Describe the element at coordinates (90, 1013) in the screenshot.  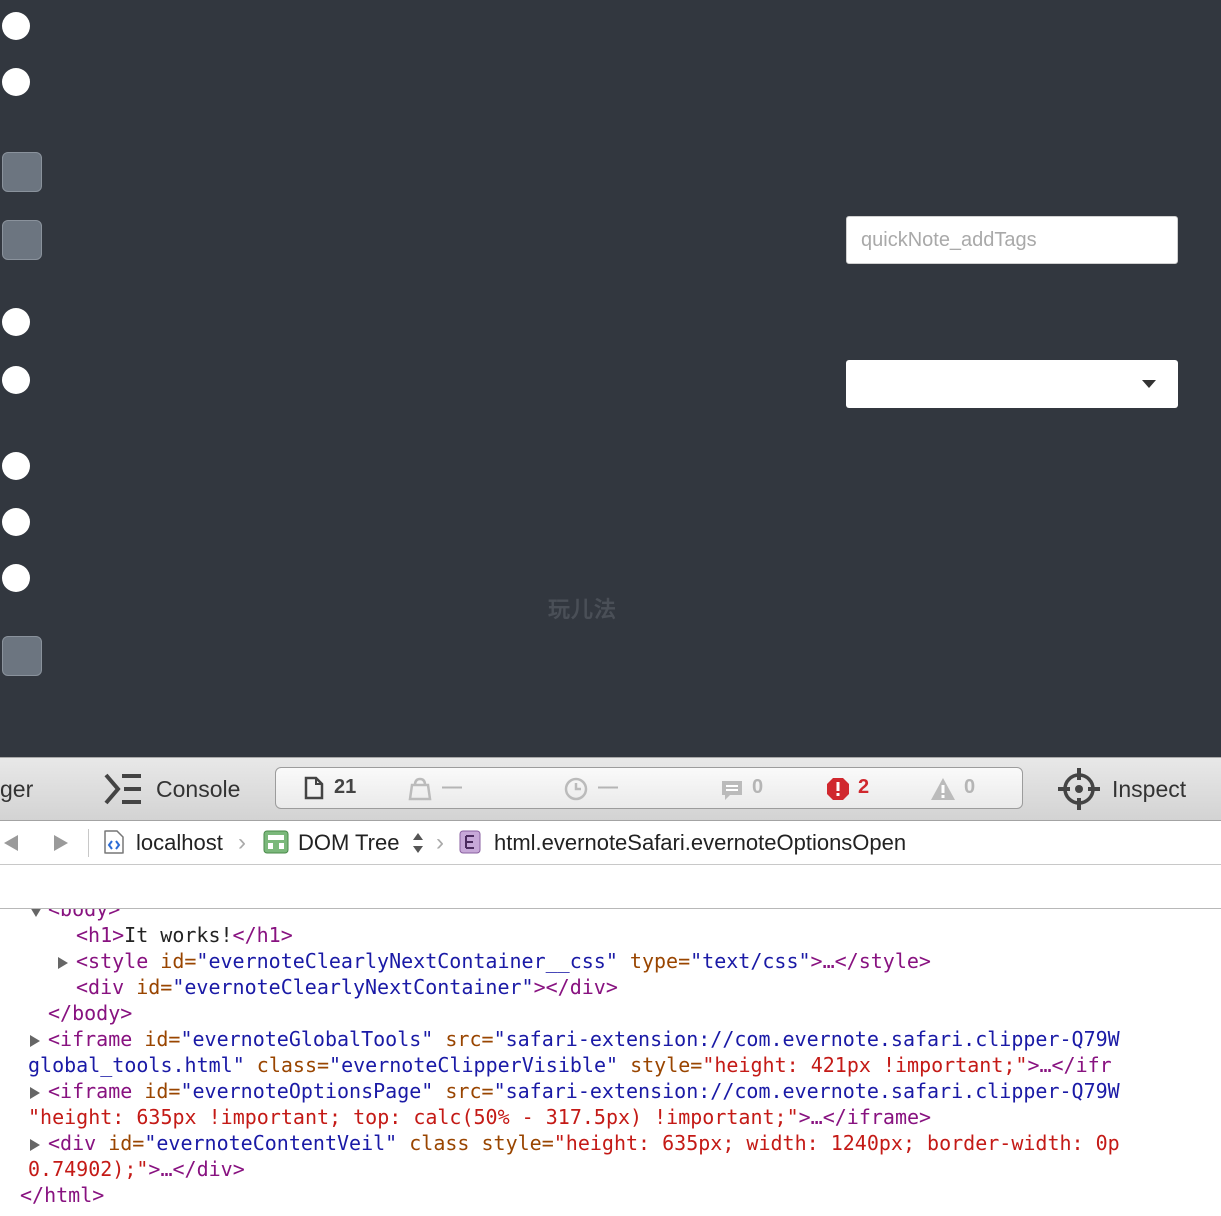
I see `dom-node: </body>` at that location.